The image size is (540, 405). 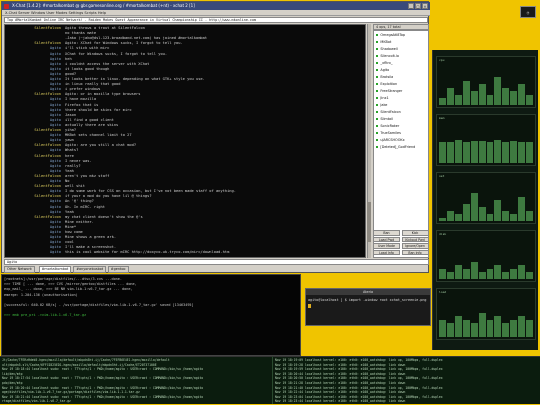 What do you see at coordinates (486, 256) in the screenshot?
I see `monitor-graph: disk` at bounding box center [486, 256].